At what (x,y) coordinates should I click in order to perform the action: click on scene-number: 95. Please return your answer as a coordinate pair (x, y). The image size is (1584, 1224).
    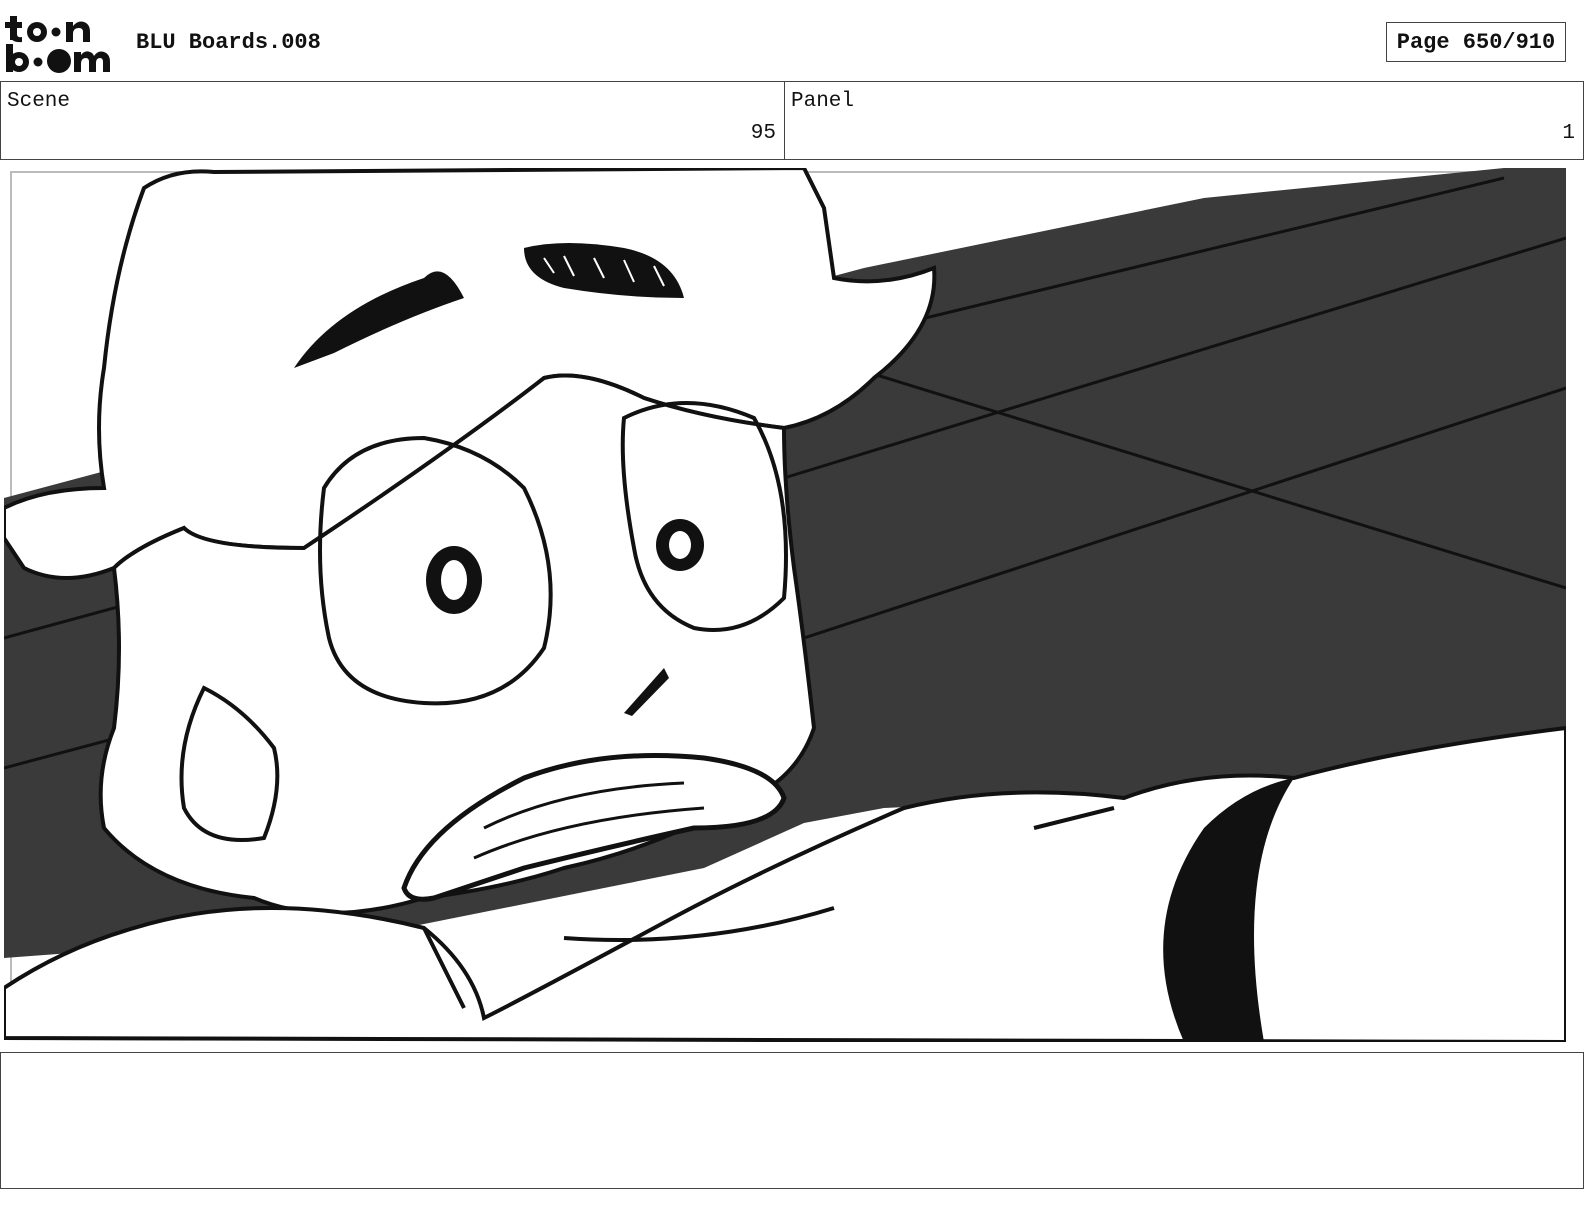
    Looking at the image, I should click on (763, 133).